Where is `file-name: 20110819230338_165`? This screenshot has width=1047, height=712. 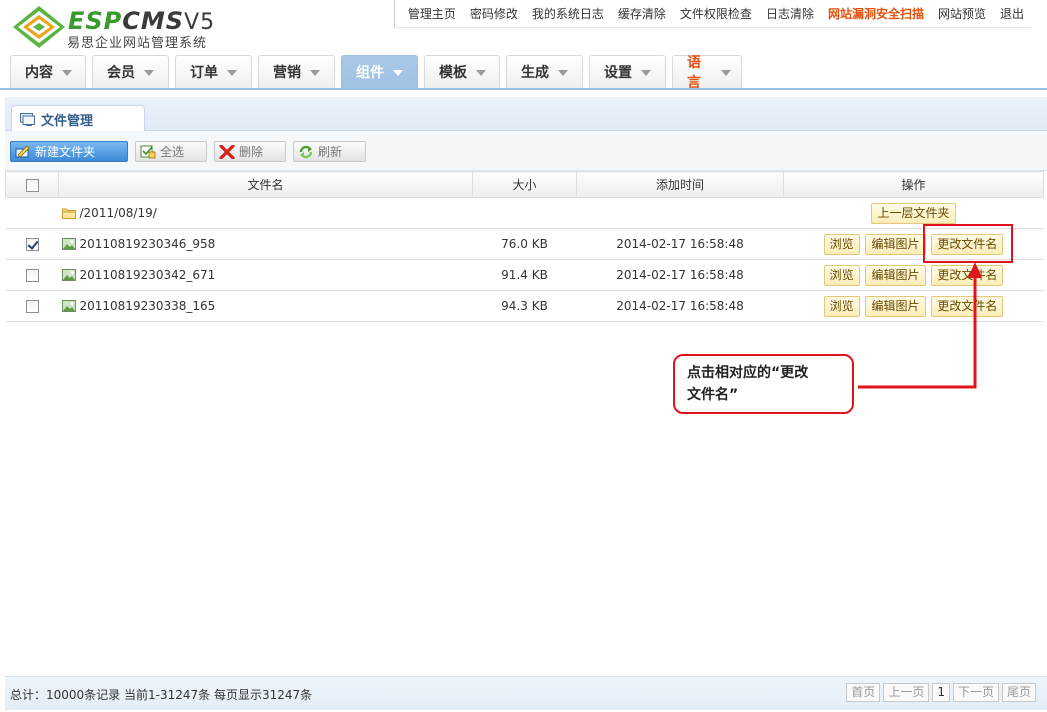 file-name: 20110819230338_165 is located at coordinates (266, 306).